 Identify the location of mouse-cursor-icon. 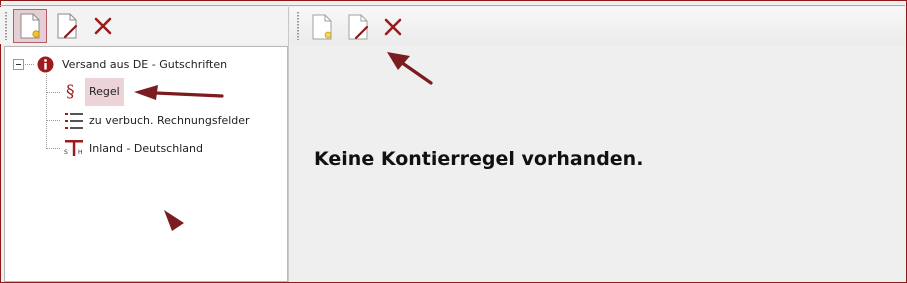
(174, 220).